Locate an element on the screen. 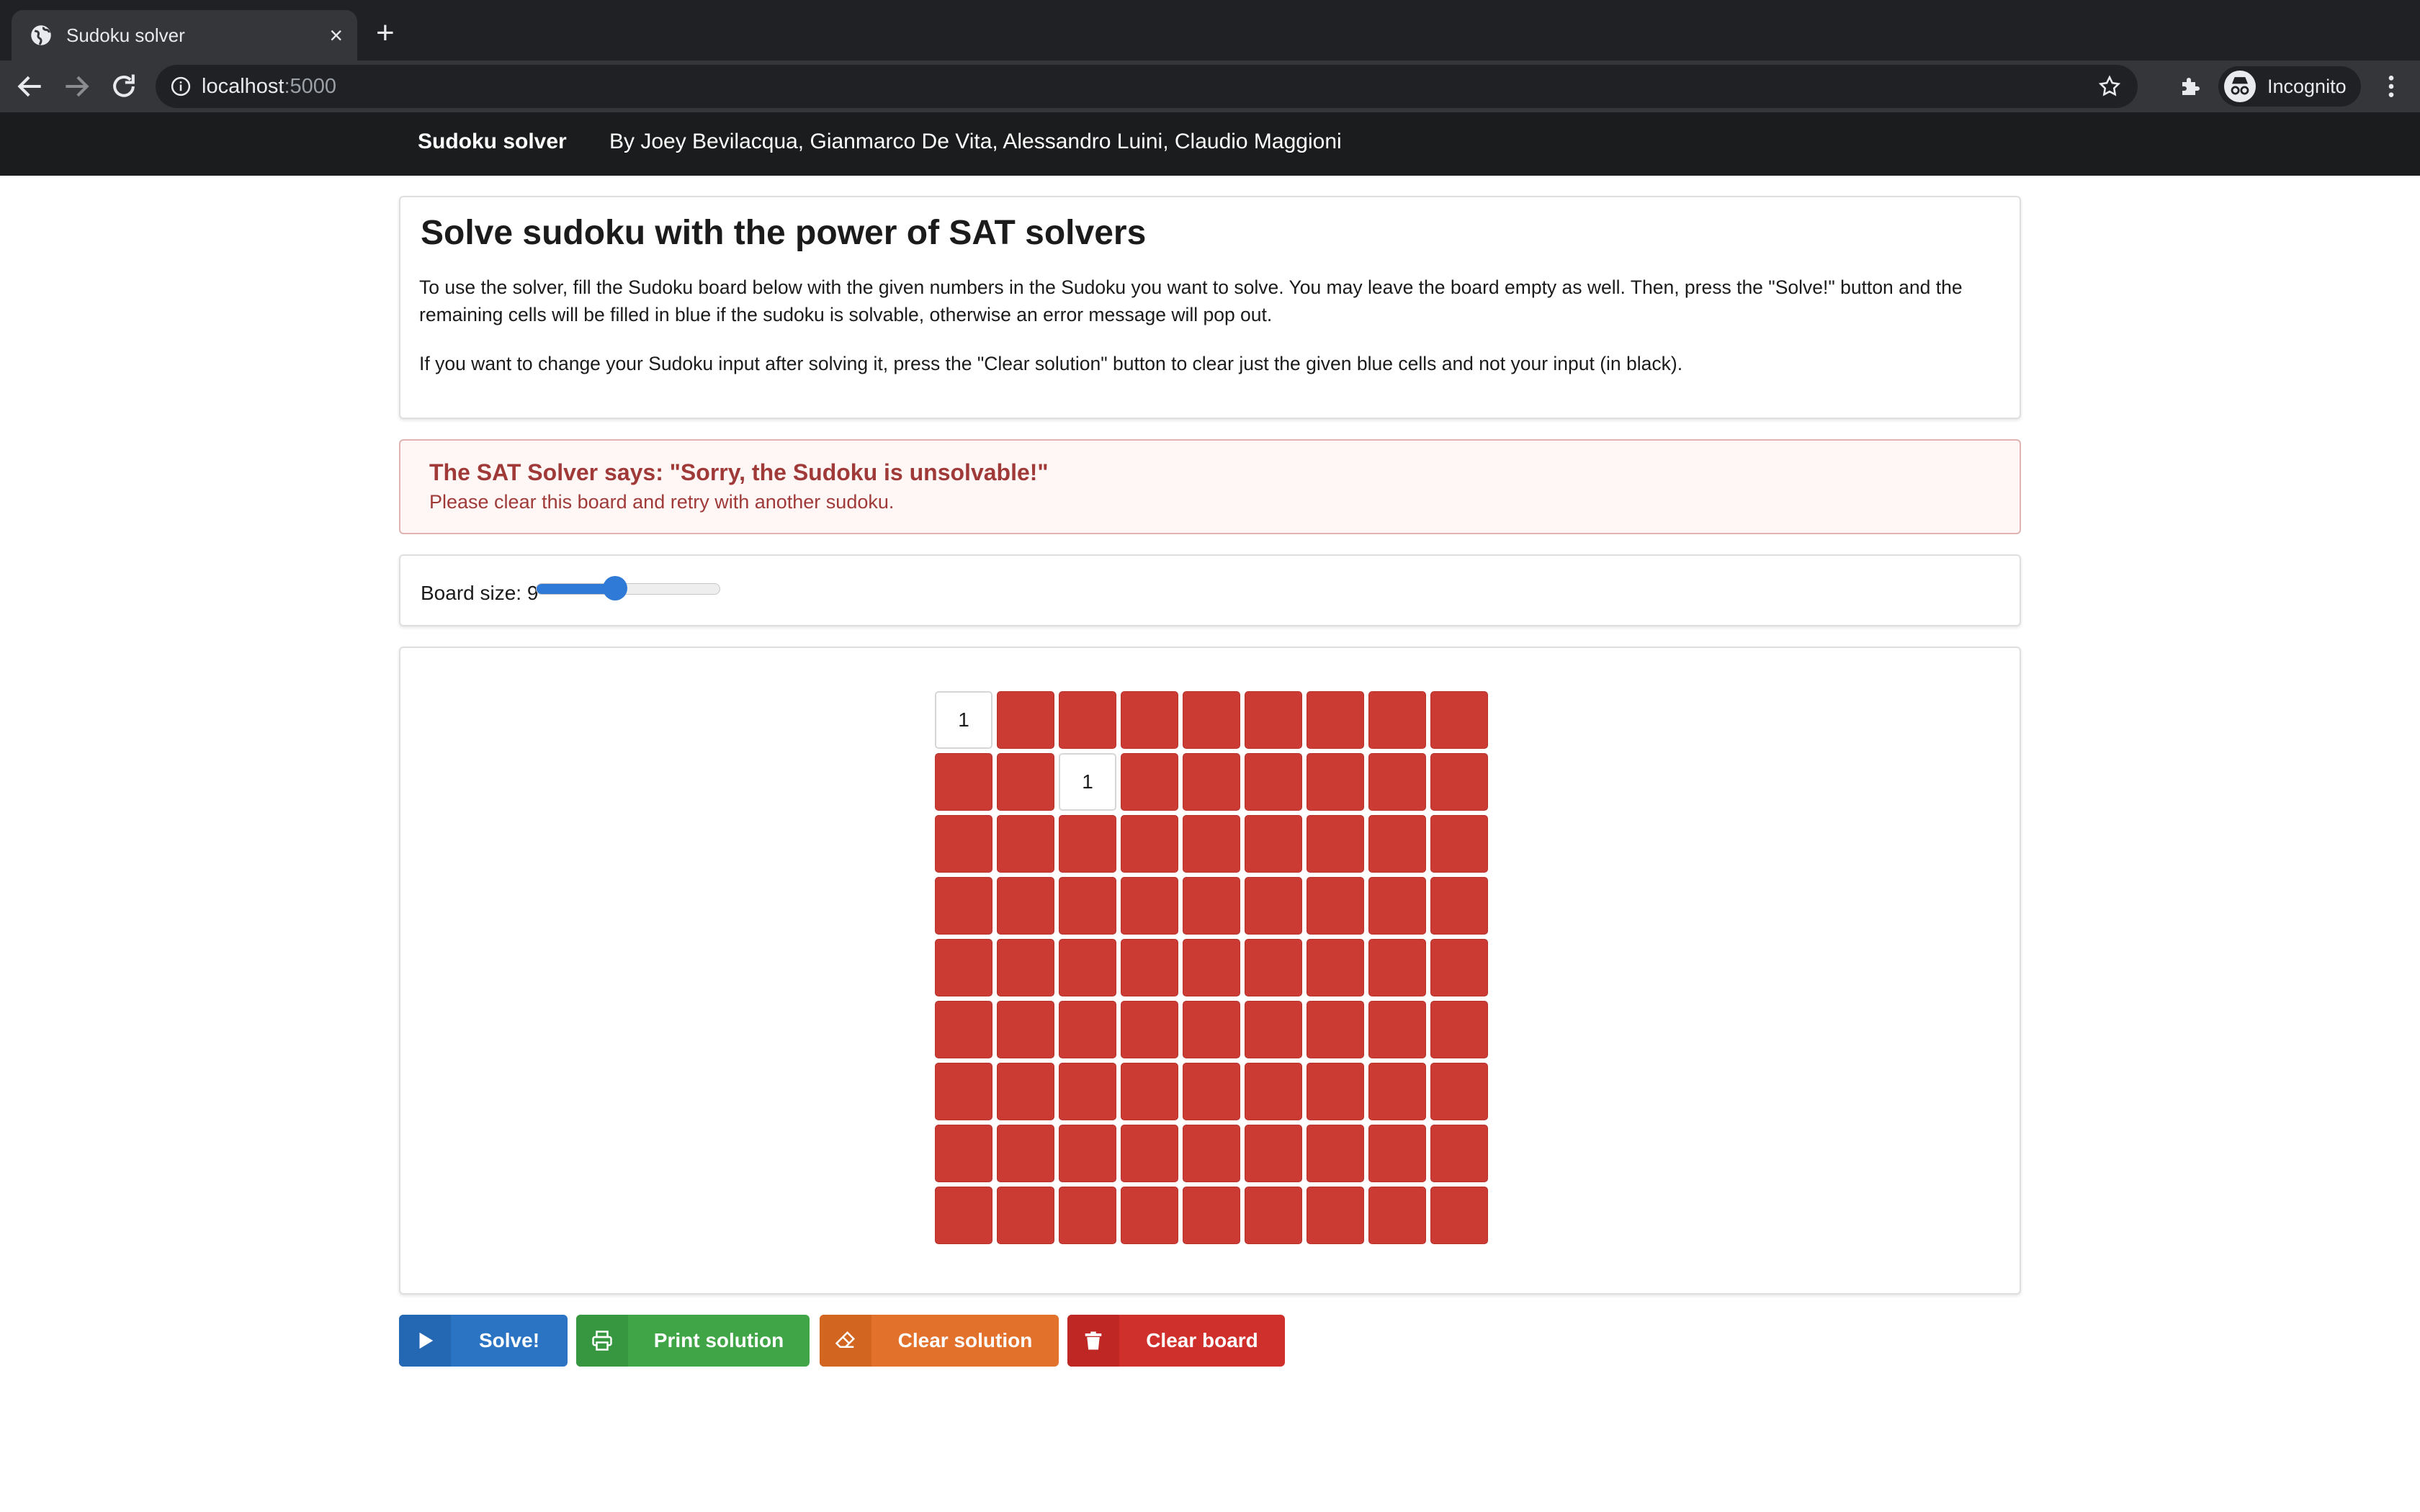  reload-icon is located at coordinates (124, 86).